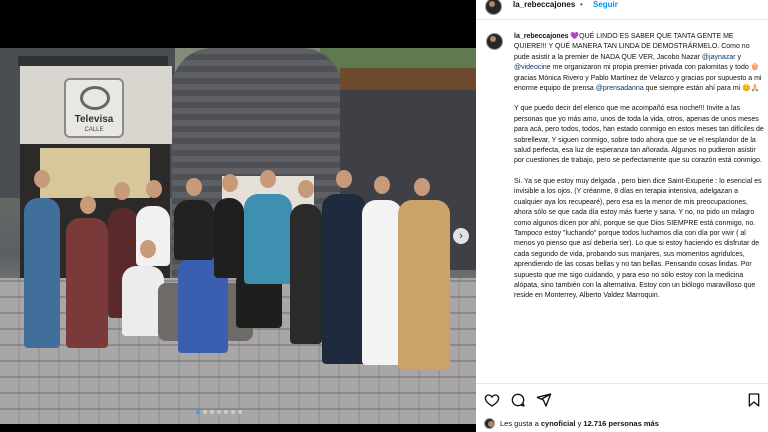 Image resolution: width=768 pixels, height=432 pixels. What do you see at coordinates (492, 400) in the screenshot?
I see `heart-icon` at bounding box center [492, 400].